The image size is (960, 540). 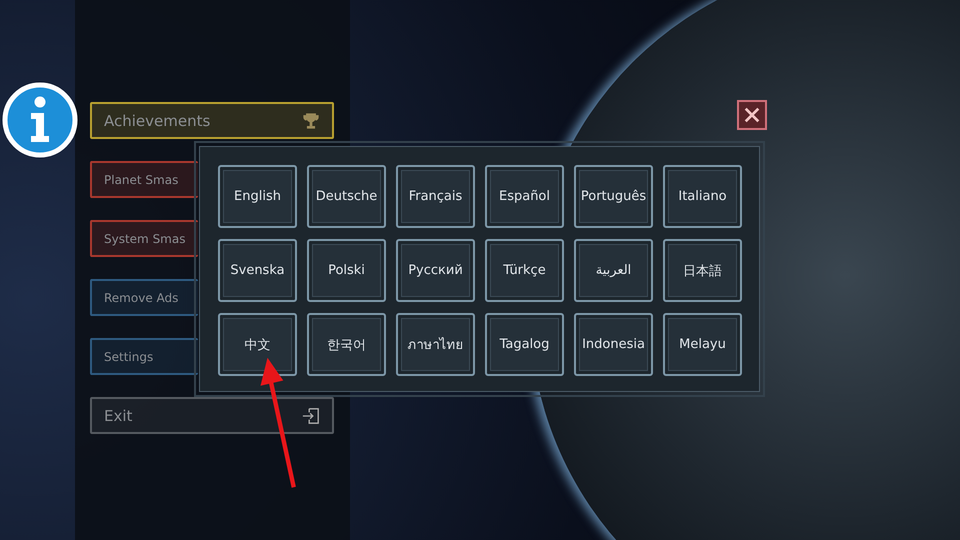 What do you see at coordinates (435, 344) in the screenshot?
I see `language-button: ภาษาไทย` at bounding box center [435, 344].